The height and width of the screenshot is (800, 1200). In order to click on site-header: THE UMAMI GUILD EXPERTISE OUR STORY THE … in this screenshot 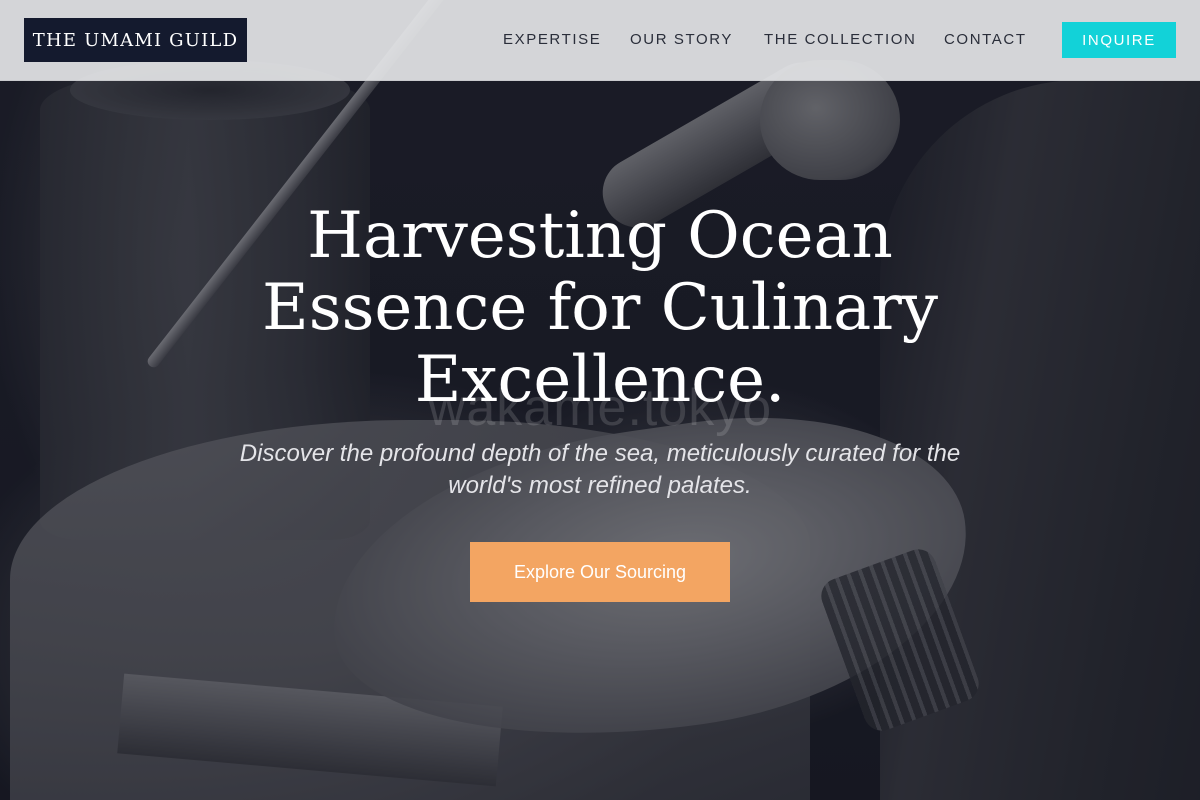, I will do `click(600, 40)`.